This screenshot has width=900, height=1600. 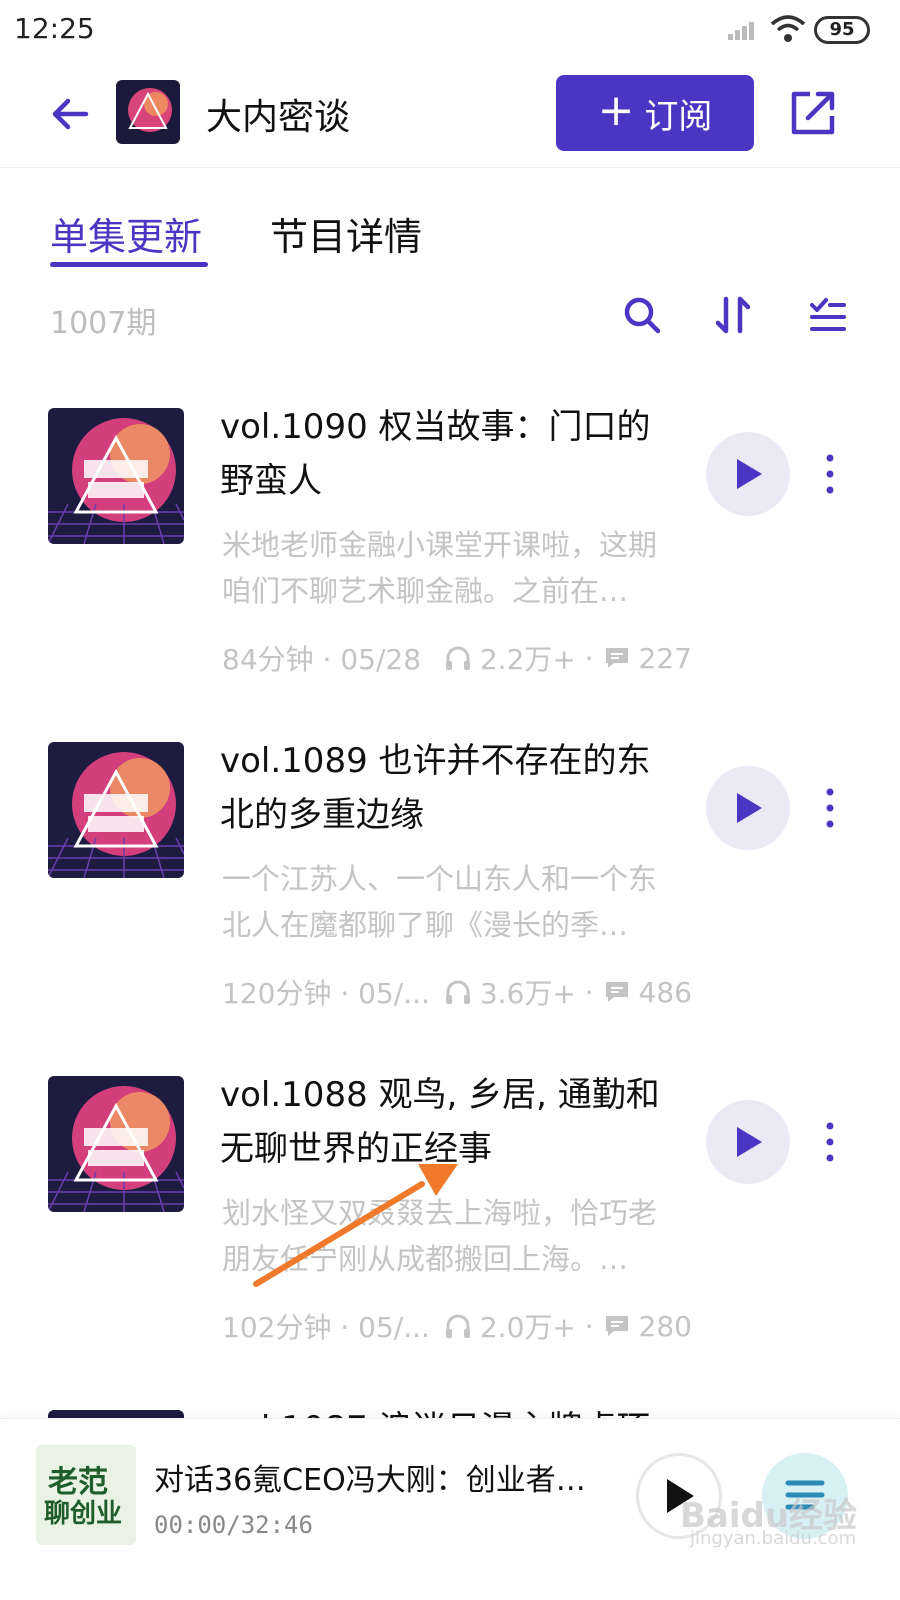 I want to click on subscribe-button: + 订阅, so click(x=655, y=113).